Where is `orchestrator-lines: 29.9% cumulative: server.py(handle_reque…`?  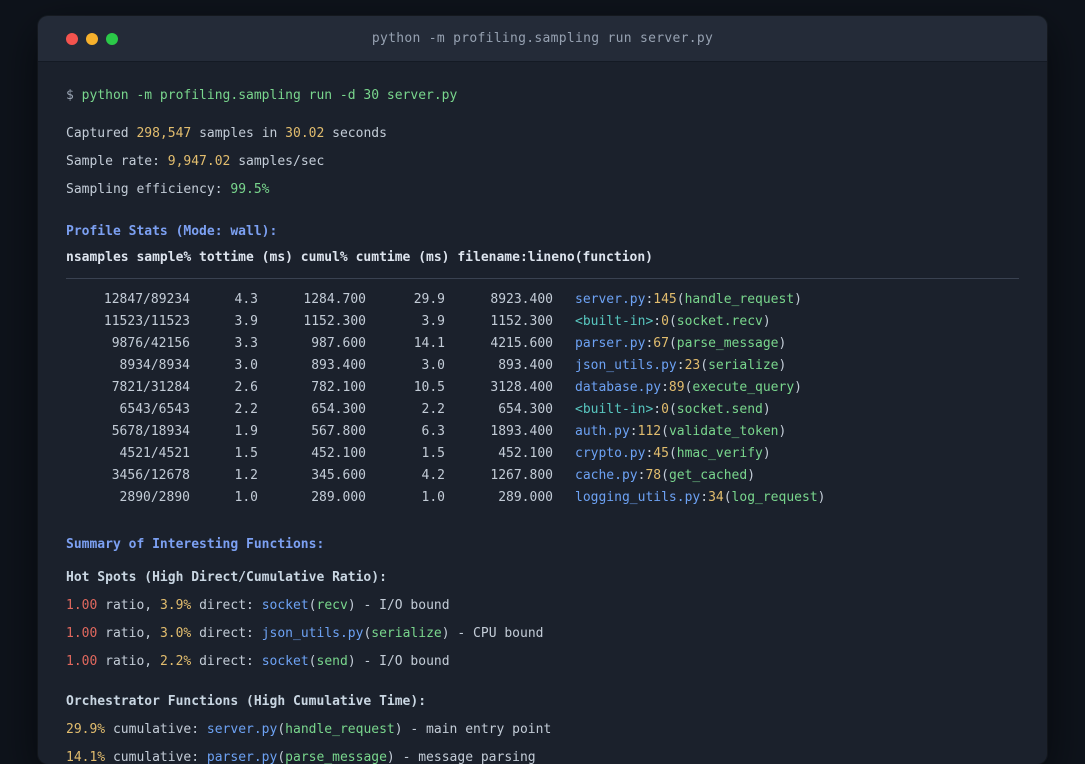
orchestrator-lines: 29.9% cumulative: server.py(handle_reque… is located at coordinates (542, 740).